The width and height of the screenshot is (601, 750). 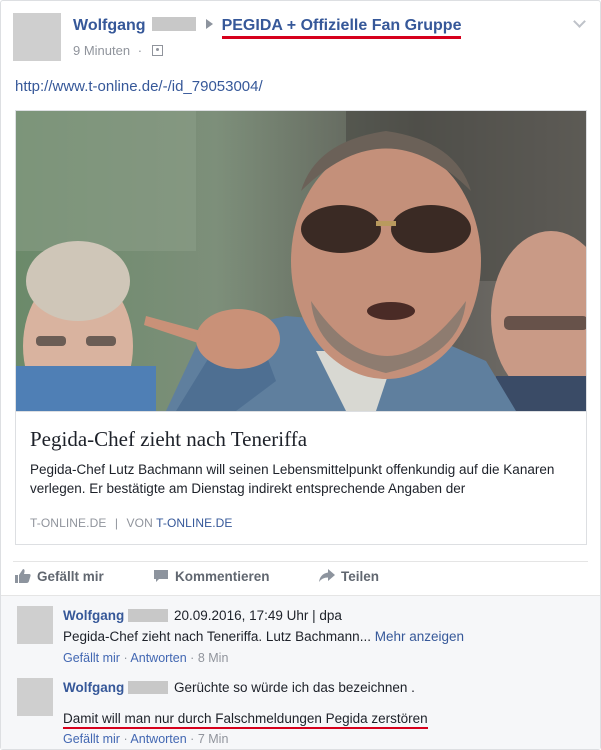 I want to click on author-name: Wolfgang, so click(x=109, y=25).